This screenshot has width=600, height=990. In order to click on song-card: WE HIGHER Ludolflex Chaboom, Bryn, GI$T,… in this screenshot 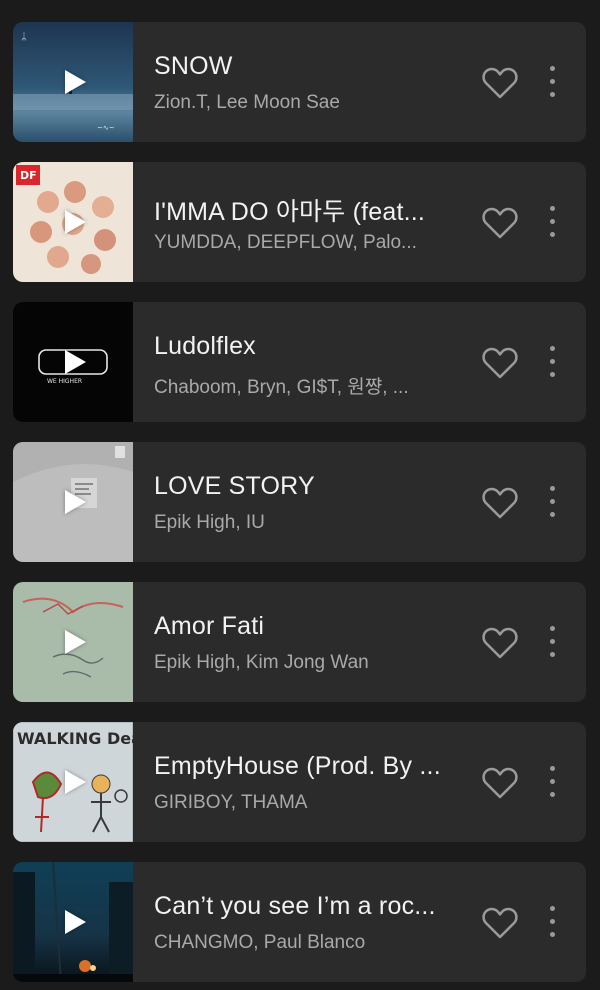, I will do `click(299, 362)`.